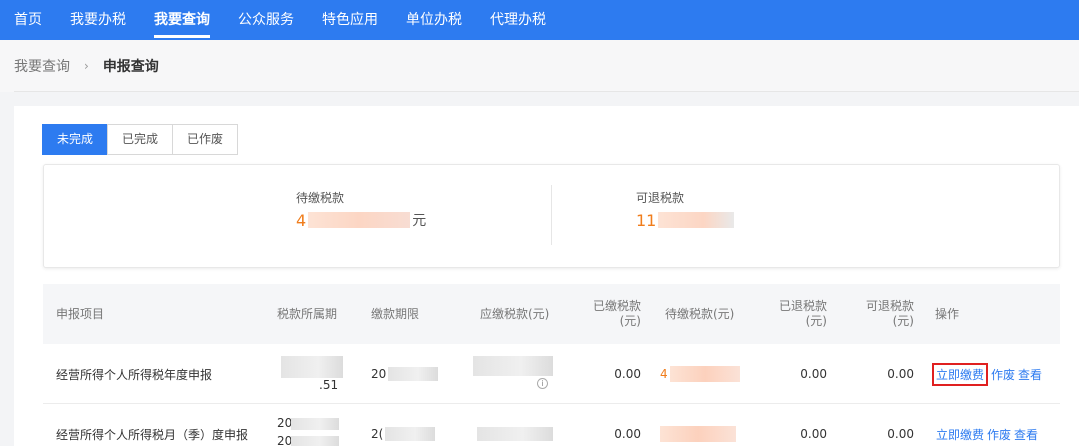 The height and width of the screenshot is (446, 1079). What do you see at coordinates (698, 425) in the screenshot?
I see `row-pending` at bounding box center [698, 425].